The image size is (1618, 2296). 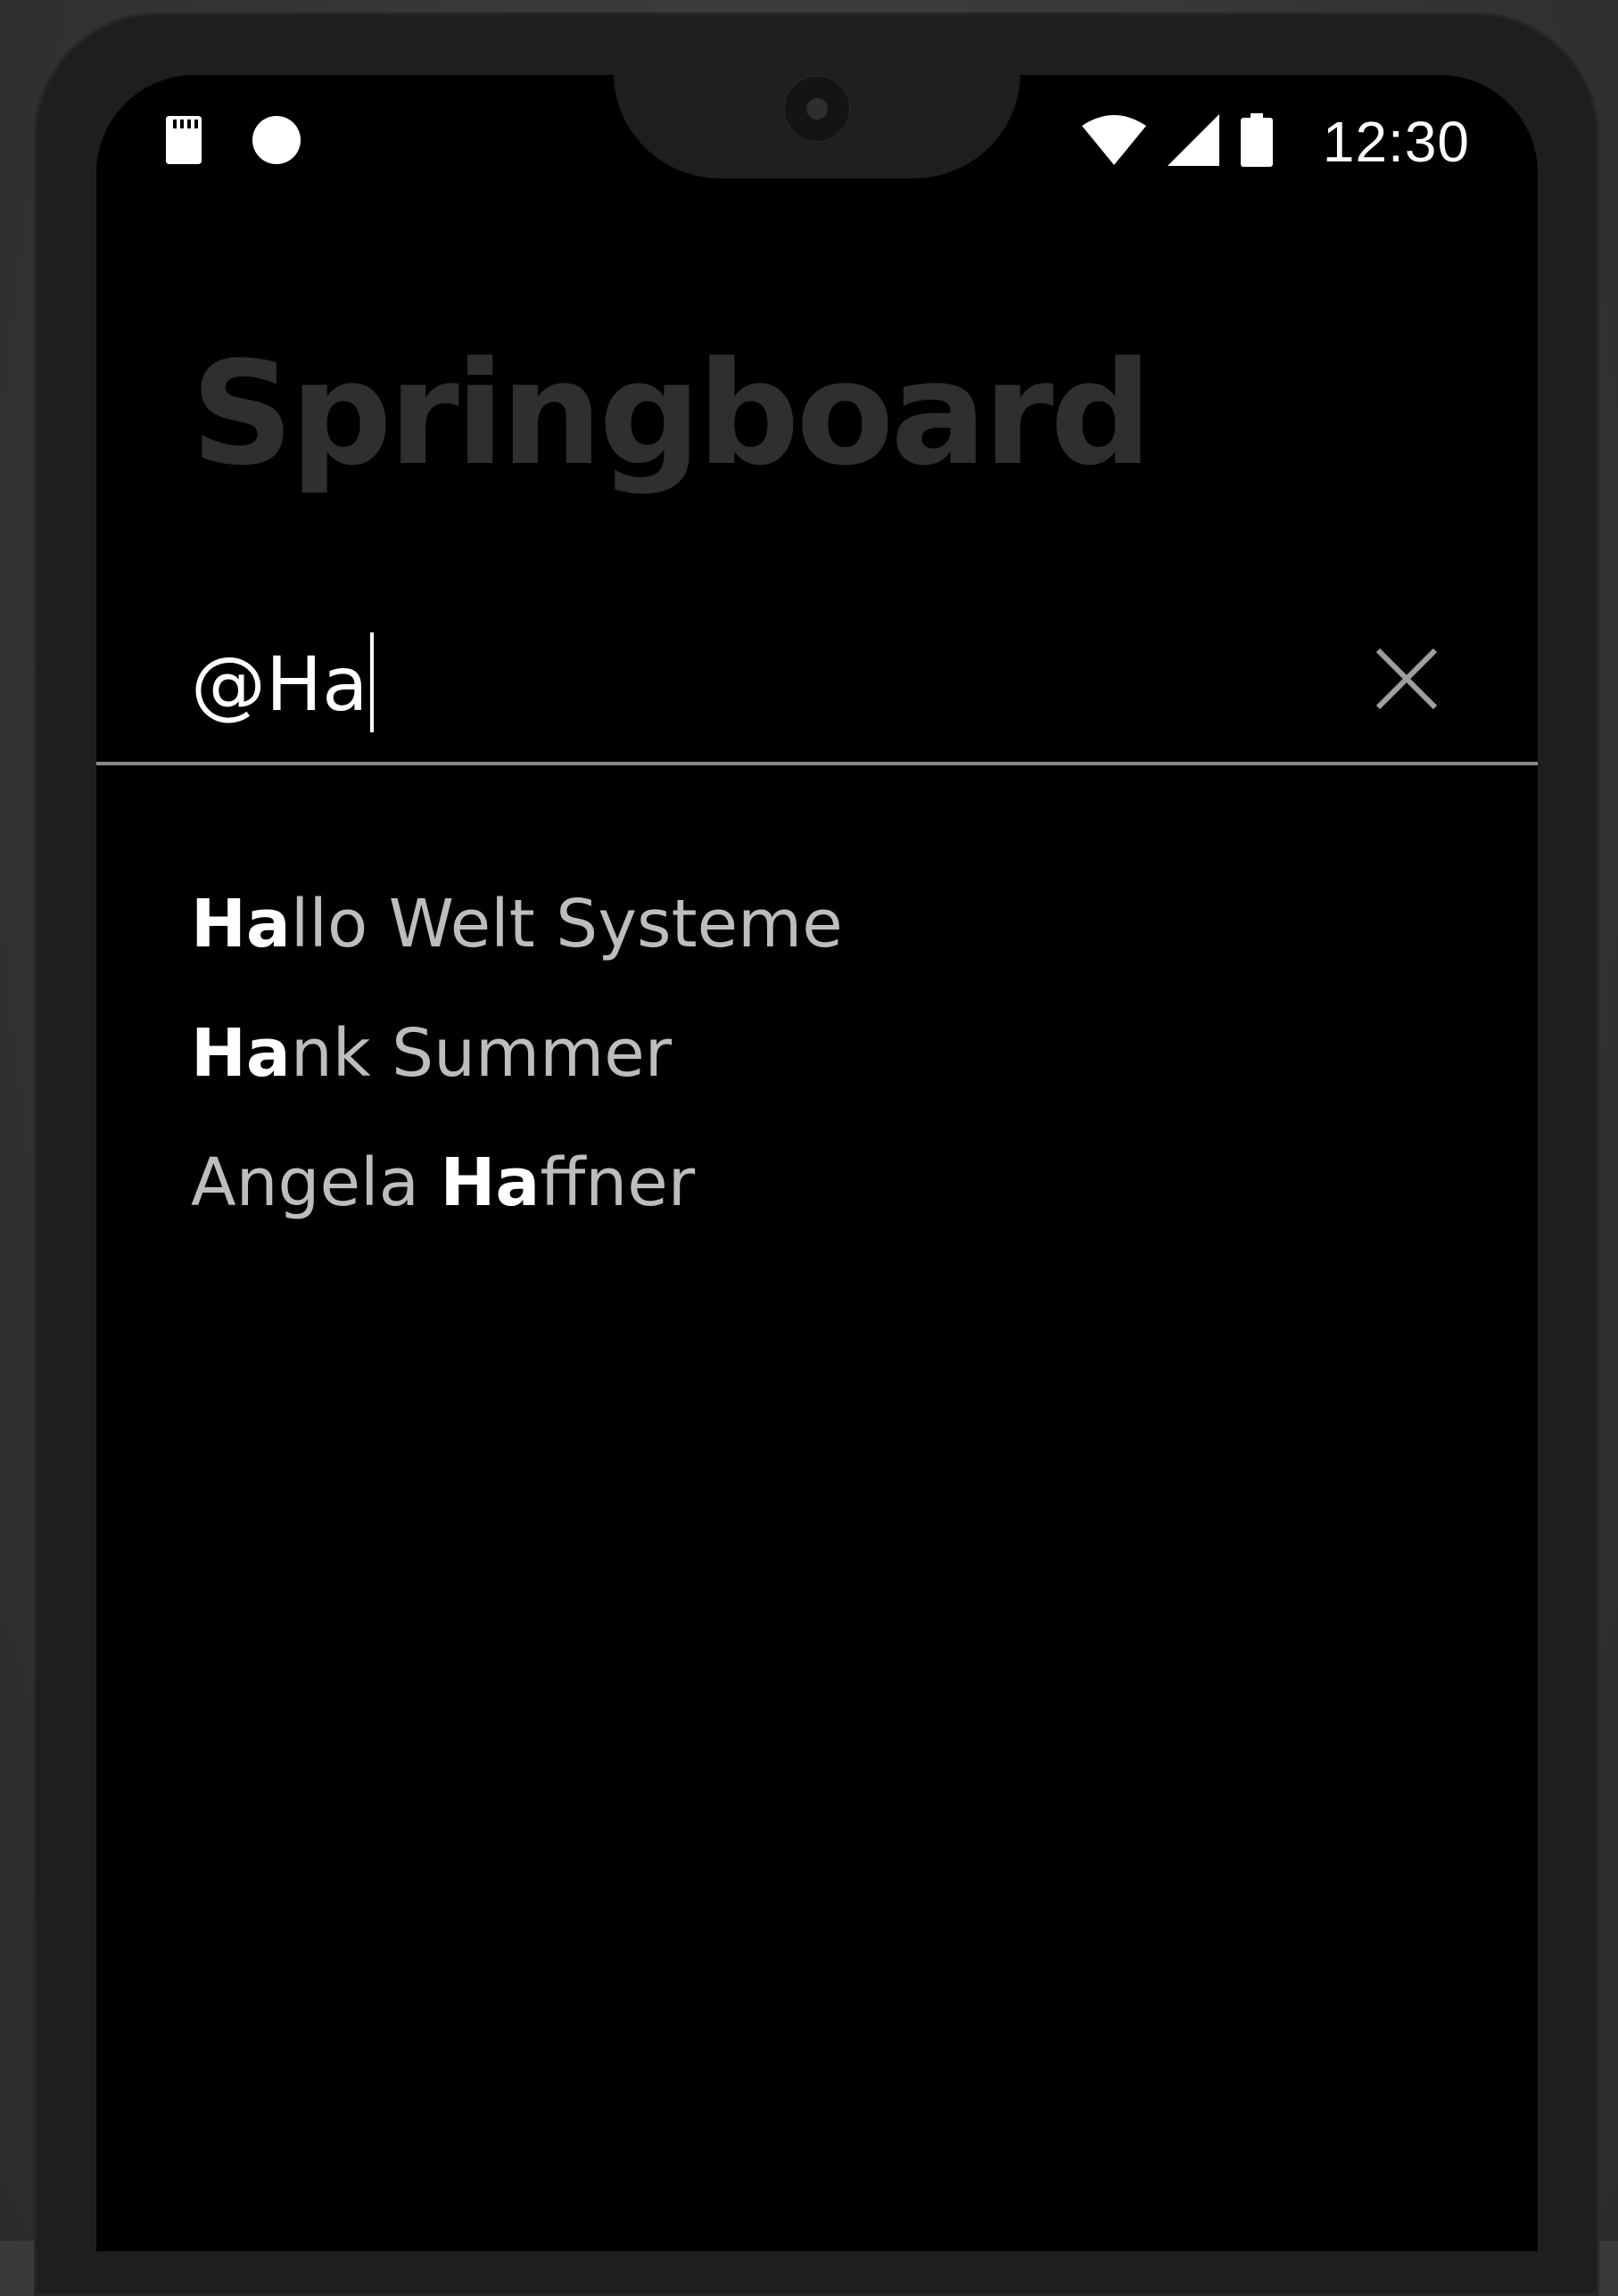 I want to click on suggestion-item: Hank Summer, so click(x=517, y=1054).